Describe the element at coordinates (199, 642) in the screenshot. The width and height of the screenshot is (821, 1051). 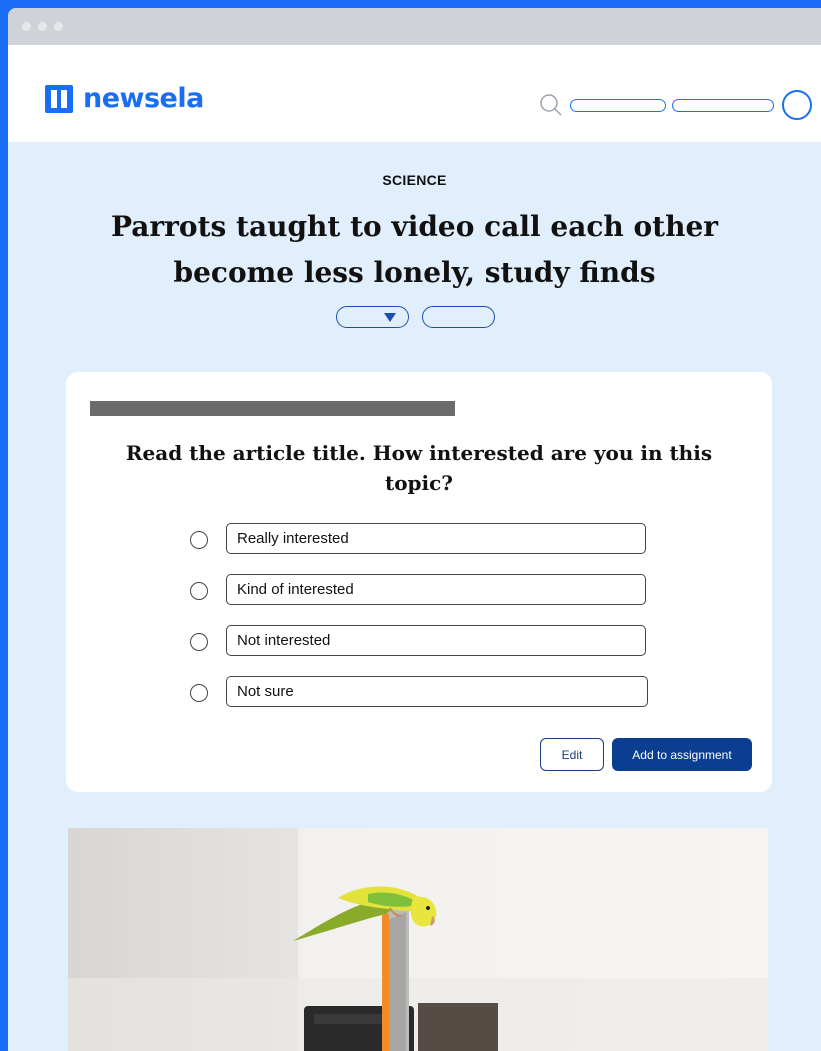
I see `option-radio-not-interested` at that location.